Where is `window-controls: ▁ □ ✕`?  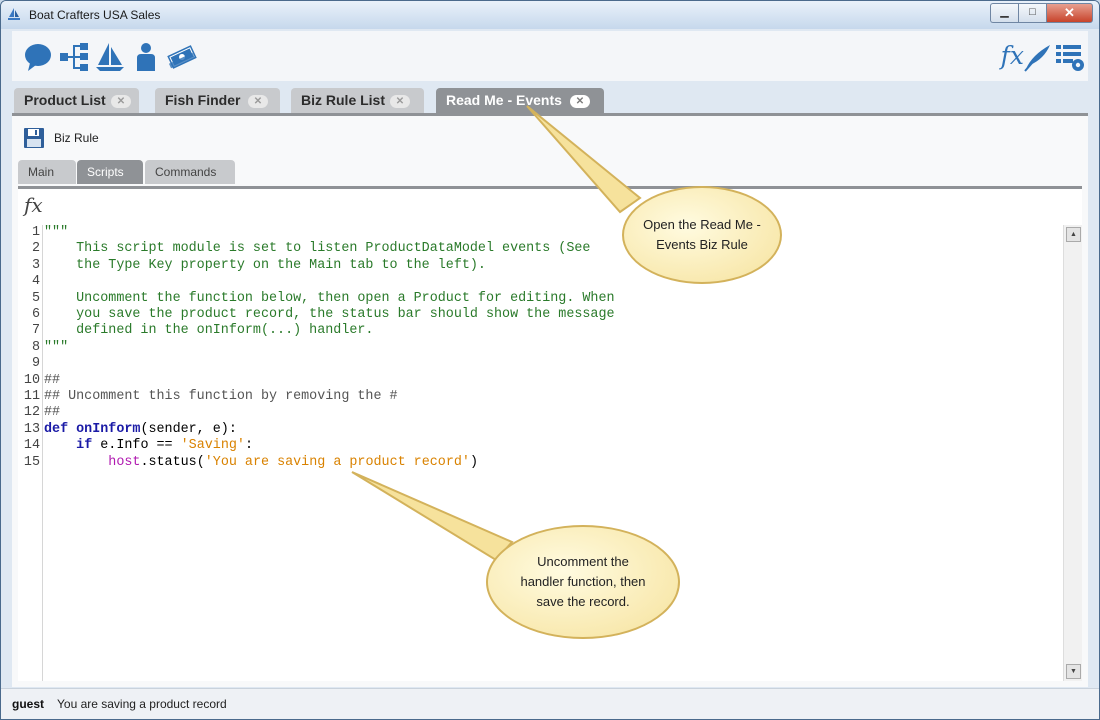 window-controls: ▁ □ ✕ is located at coordinates (1041, 13).